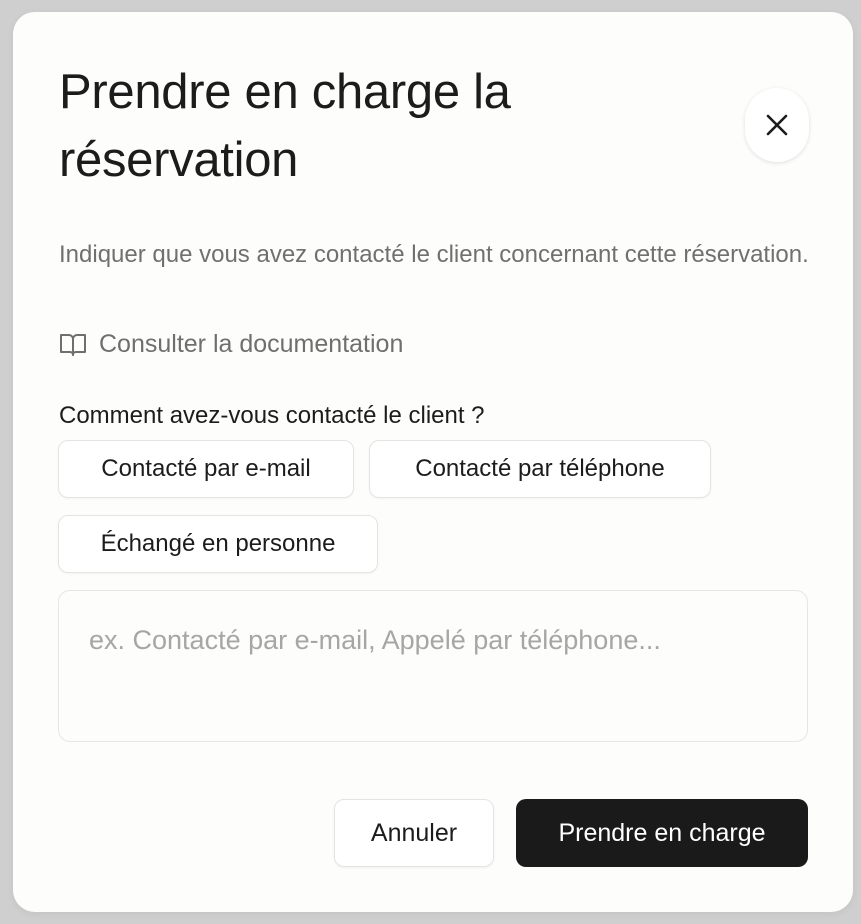 The width and height of the screenshot is (861, 924). I want to click on take-charge-button: Prendre en charge, so click(662, 833).